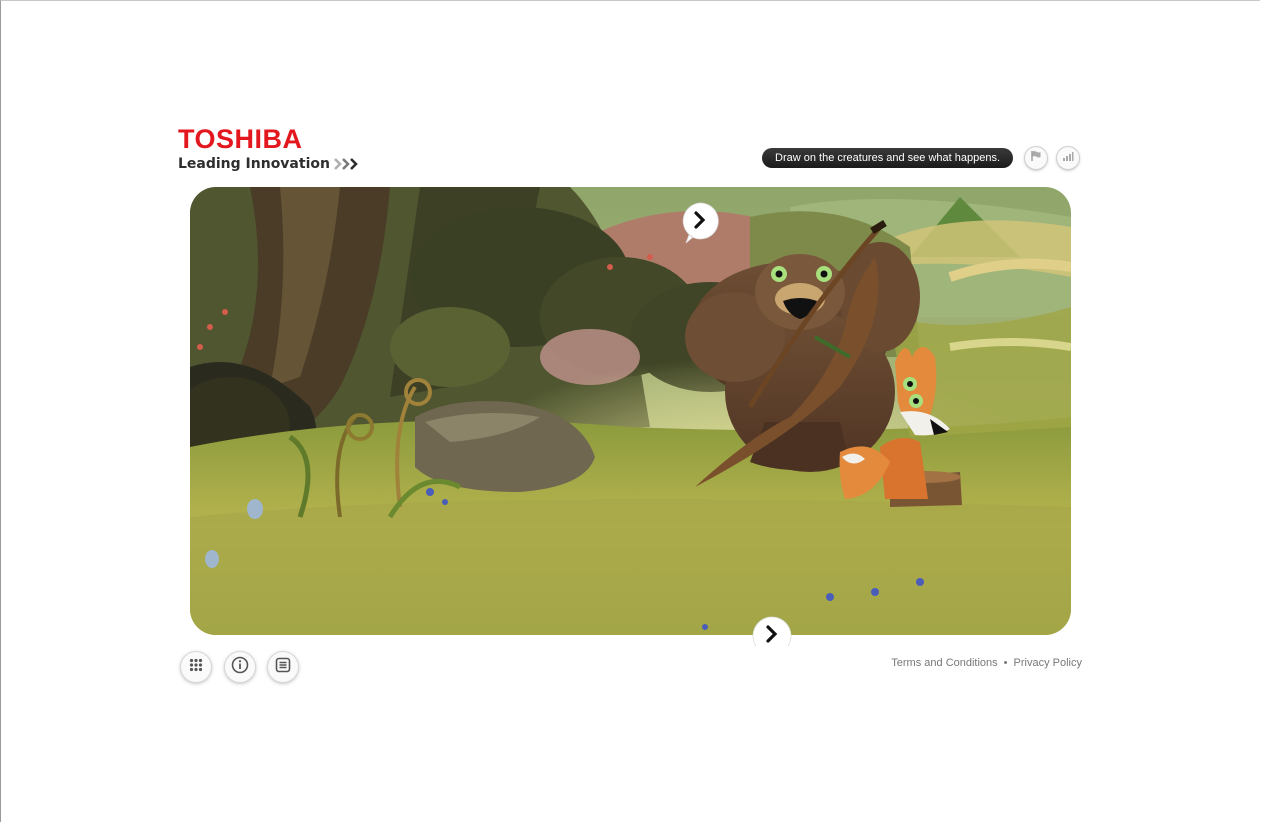 This screenshot has width=1261, height=823. I want to click on brand-logo: TOSHIBA Leading Innovation, so click(269, 148).